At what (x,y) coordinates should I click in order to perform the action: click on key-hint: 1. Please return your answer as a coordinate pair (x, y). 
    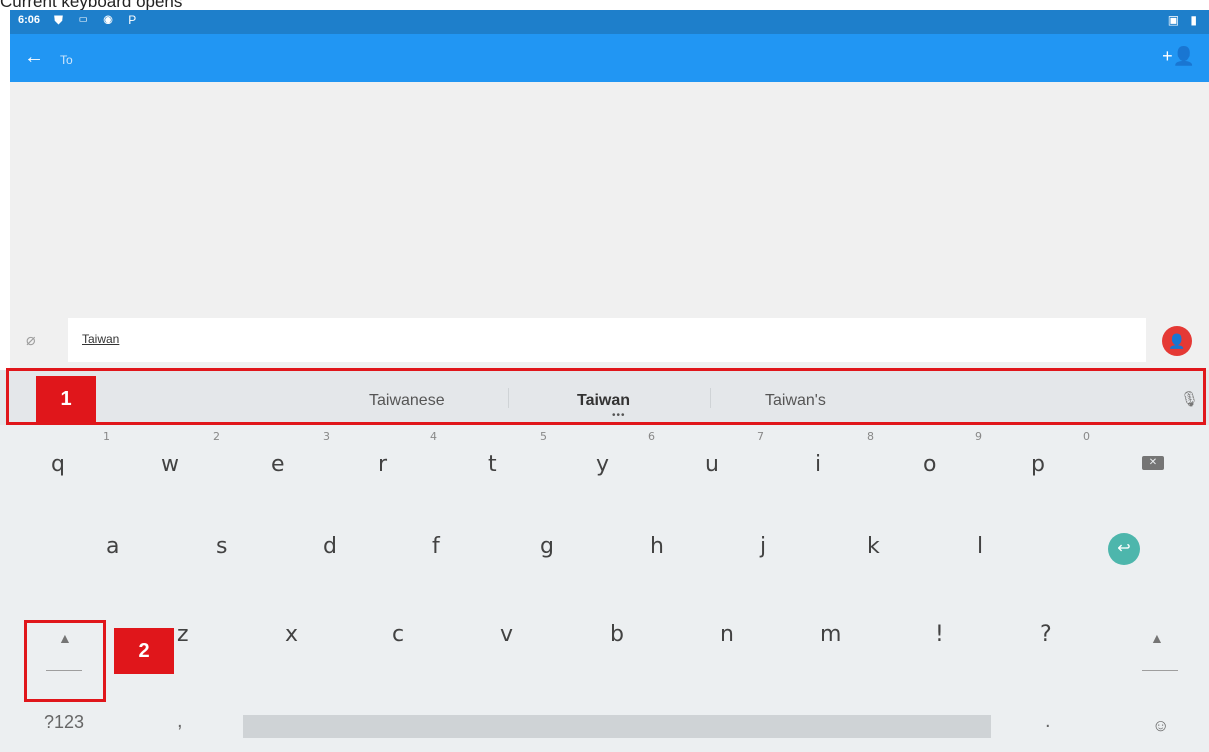
    Looking at the image, I should click on (106, 436).